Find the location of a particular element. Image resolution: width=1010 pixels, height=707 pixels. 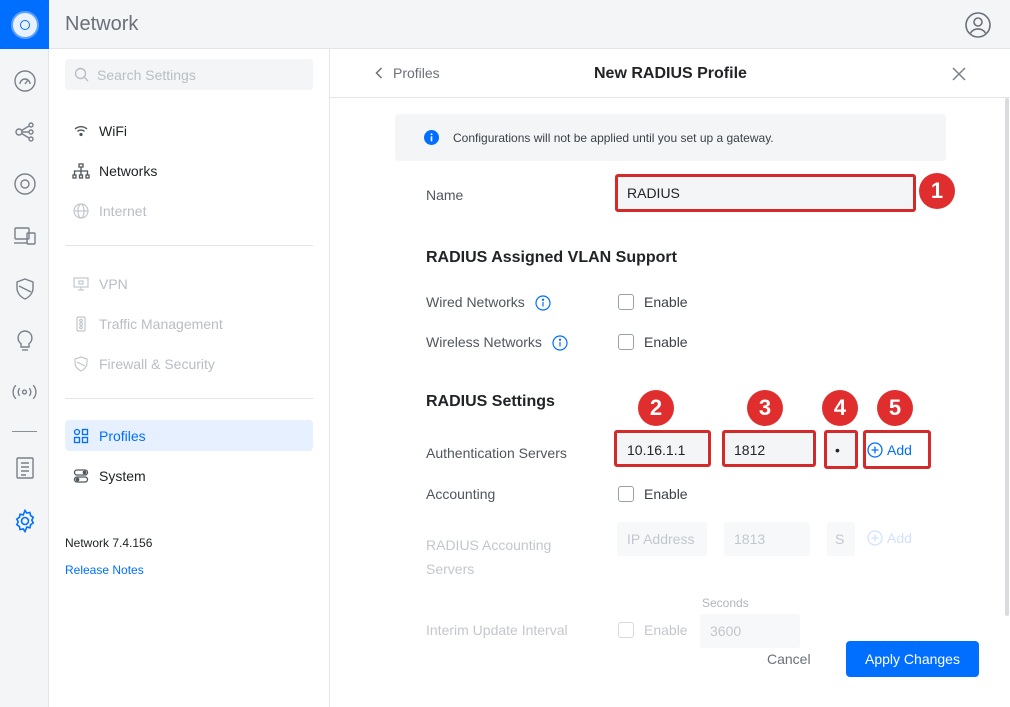

sidebar-item-firewall-security: Firewall & Security is located at coordinates (189, 363).